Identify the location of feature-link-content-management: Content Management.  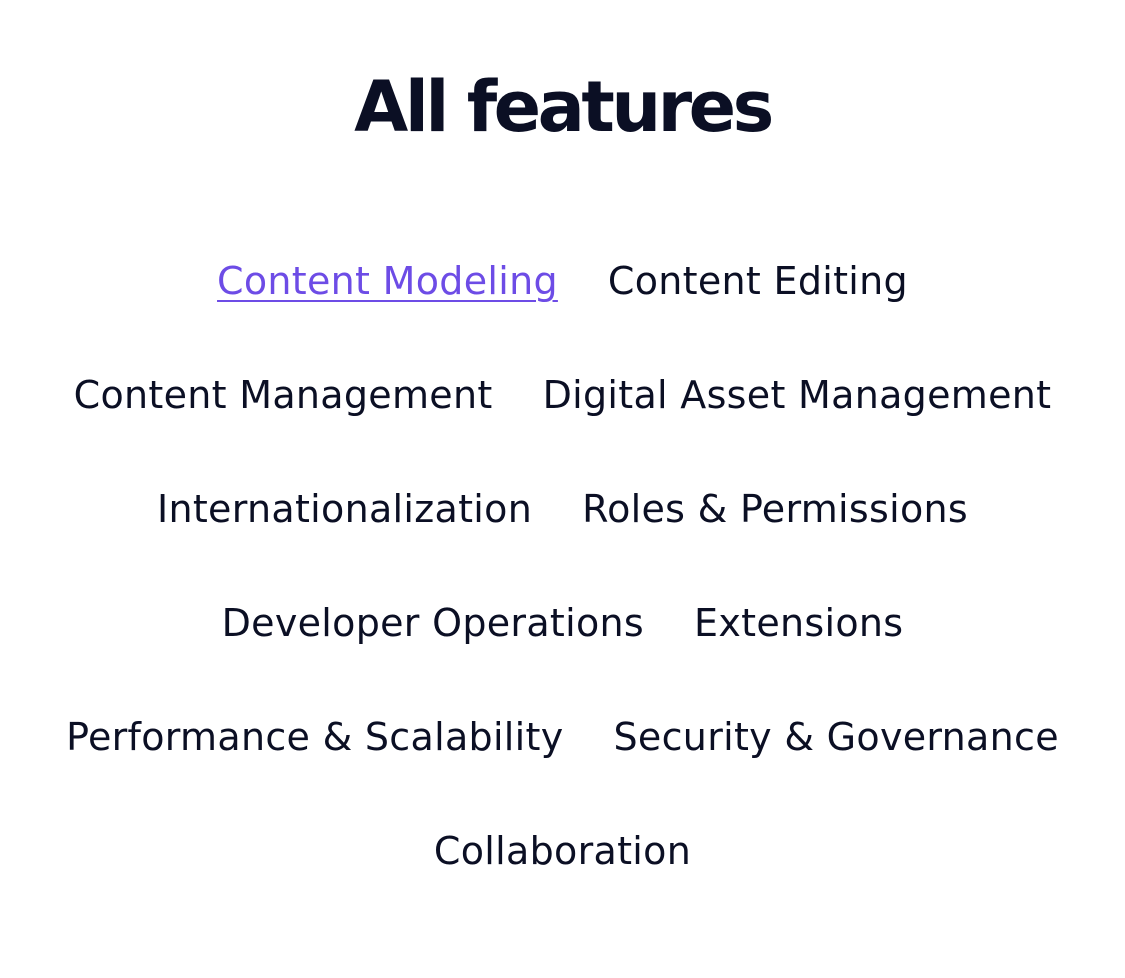
(283, 395).